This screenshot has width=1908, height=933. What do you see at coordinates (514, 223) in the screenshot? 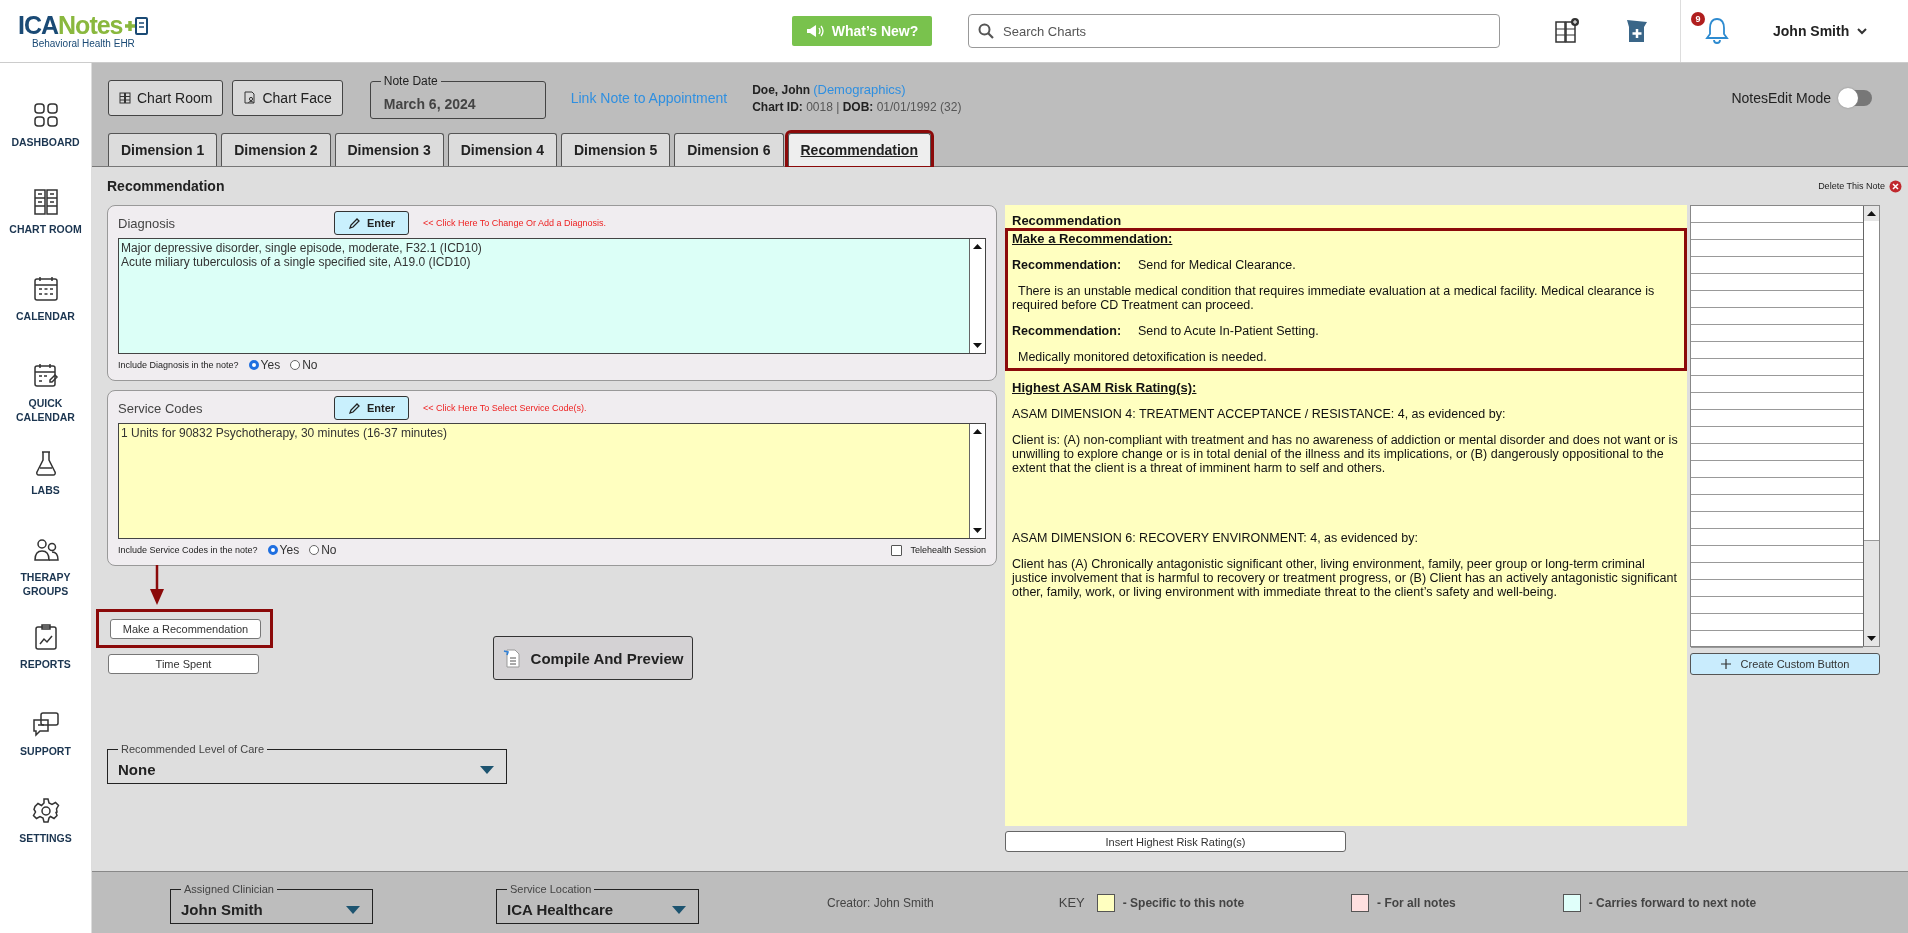
I see `hint-text: << Click Here To Change Or Add a Diagnosis.` at bounding box center [514, 223].